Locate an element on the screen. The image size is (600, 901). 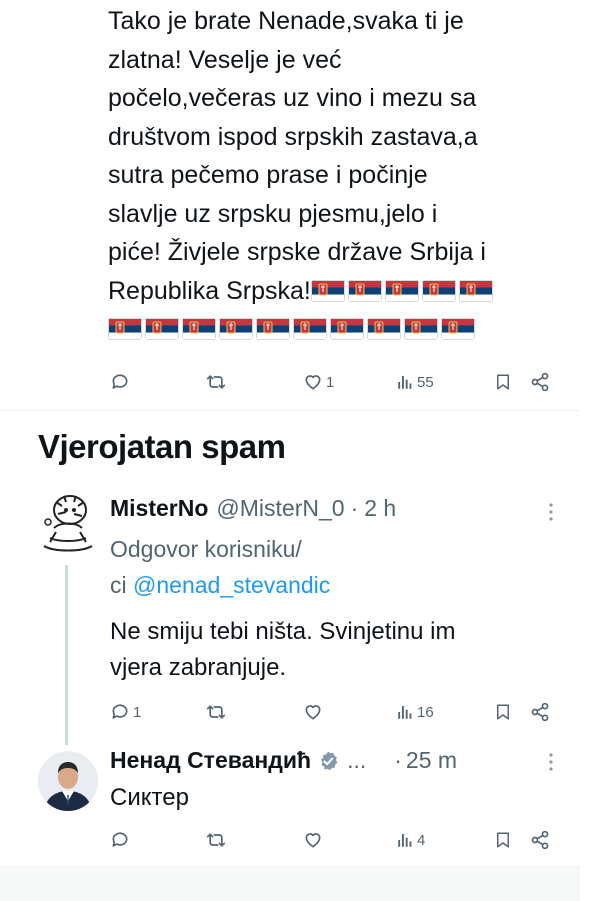
reply-count: 1 is located at coordinates (137, 712).